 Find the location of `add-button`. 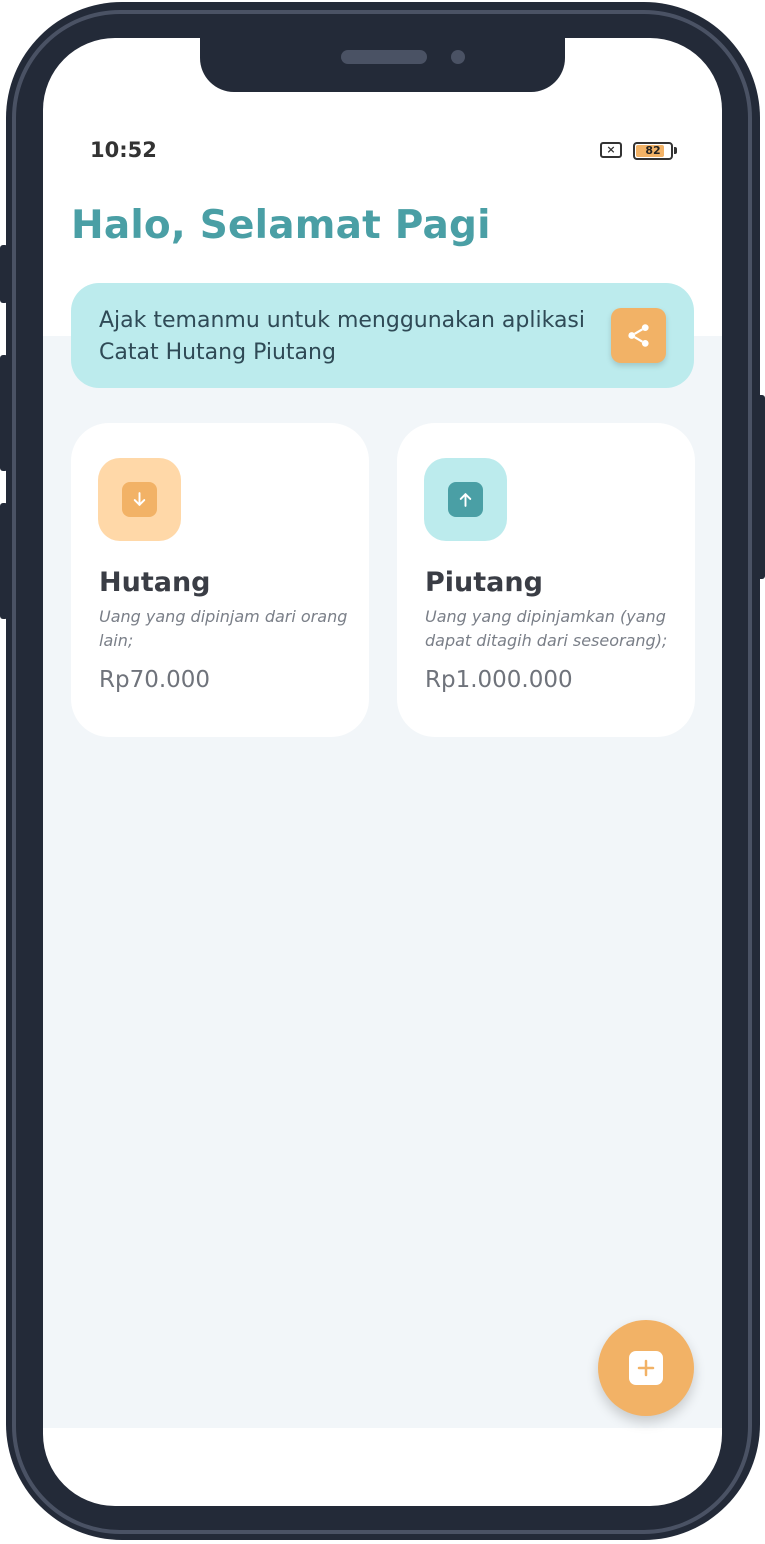

add-button is located at coordinates (646, 1368).